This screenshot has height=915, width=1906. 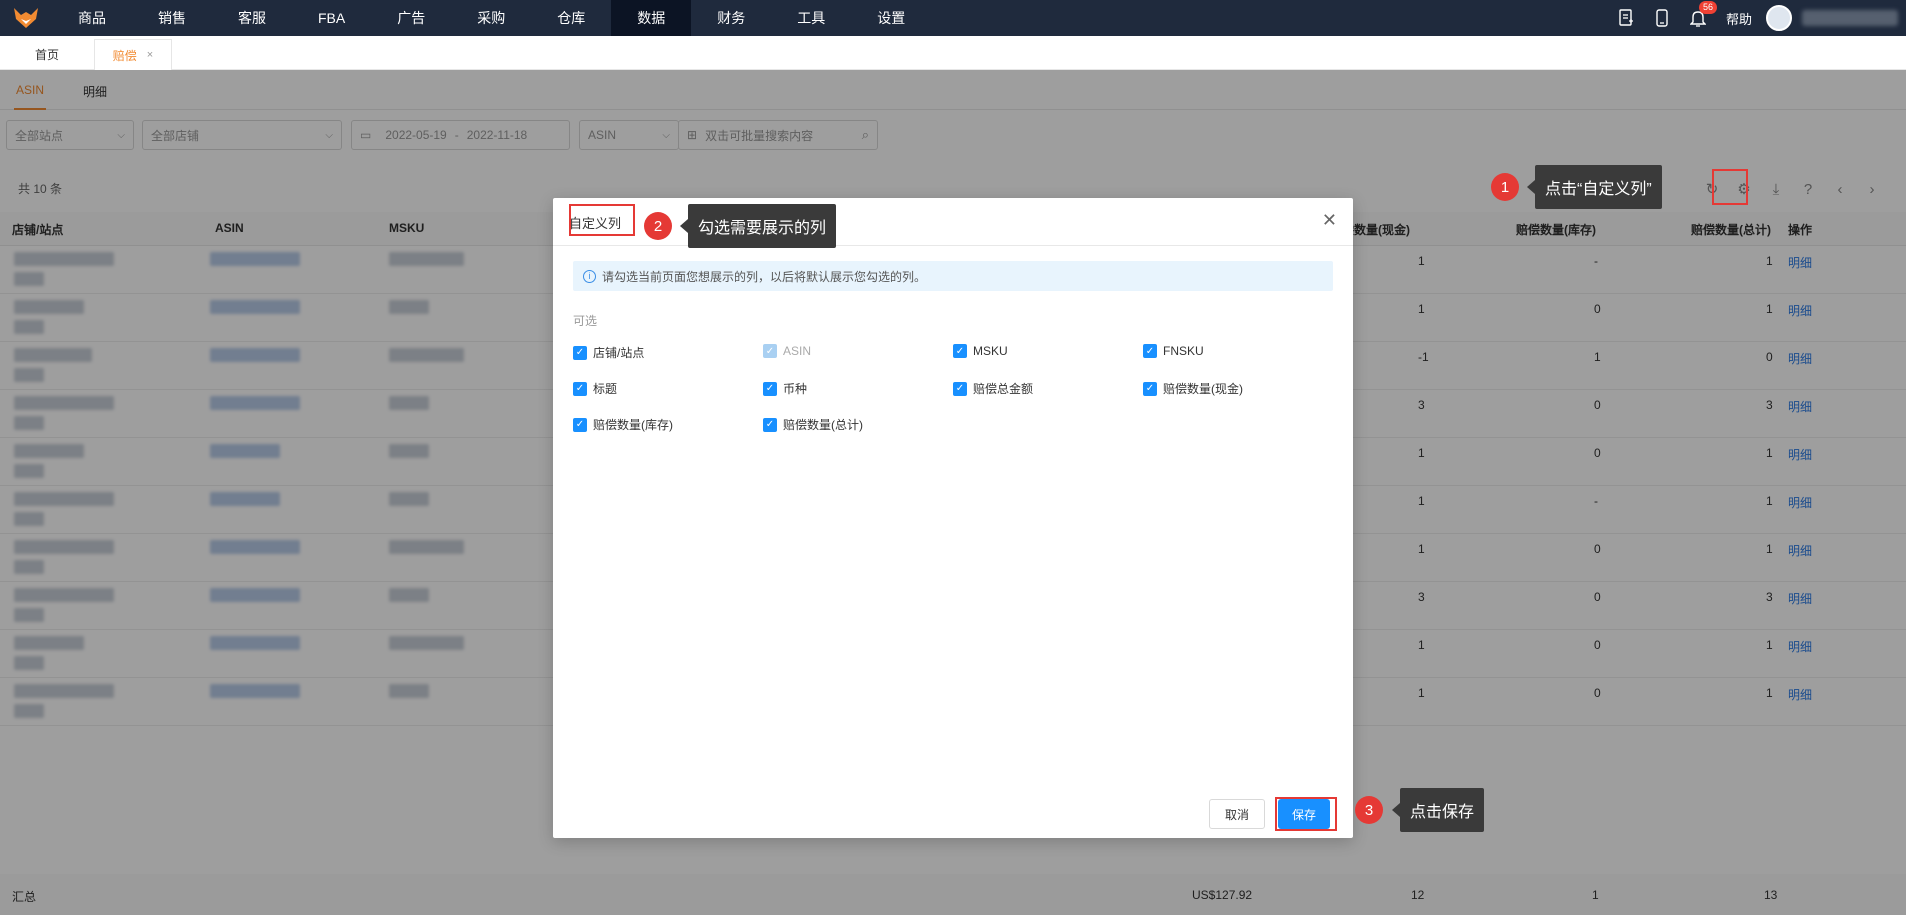 I want to click on info-icon: i, so click(x=589, y=276).